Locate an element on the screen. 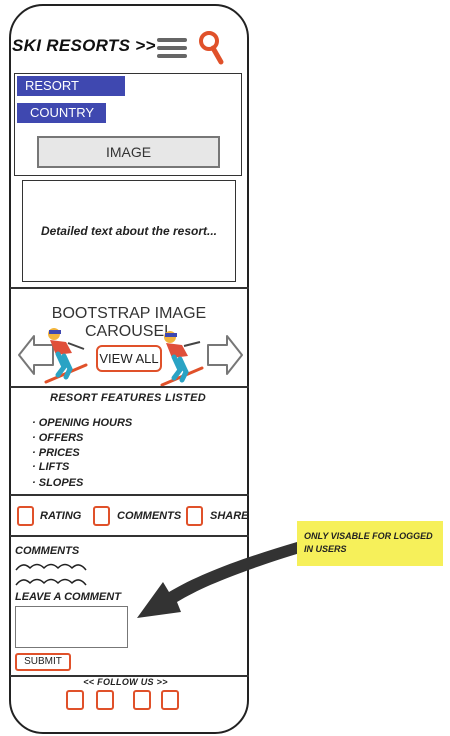  skier-emoji-icon is located at coordinates (66, 356).